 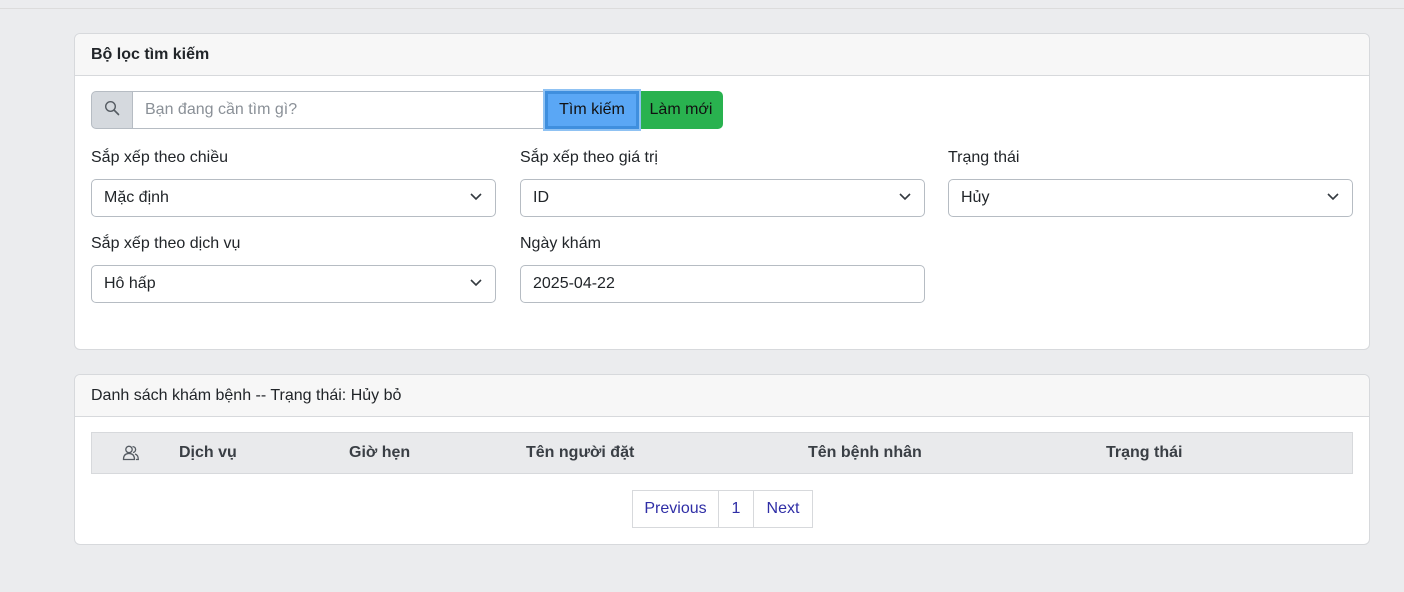 I want to click on filter-title: Bộ lọc tìm kiếm, so click(x=150, y=54).